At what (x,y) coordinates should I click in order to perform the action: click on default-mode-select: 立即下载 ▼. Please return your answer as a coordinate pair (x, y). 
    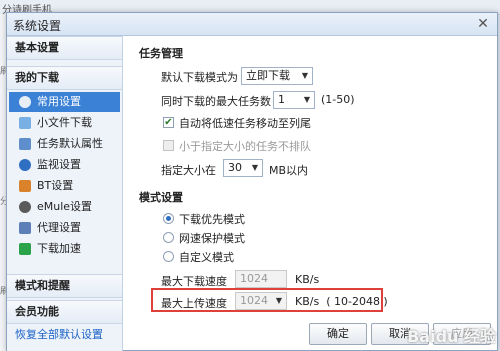
    Looking at the image, I should click on (277, 76).